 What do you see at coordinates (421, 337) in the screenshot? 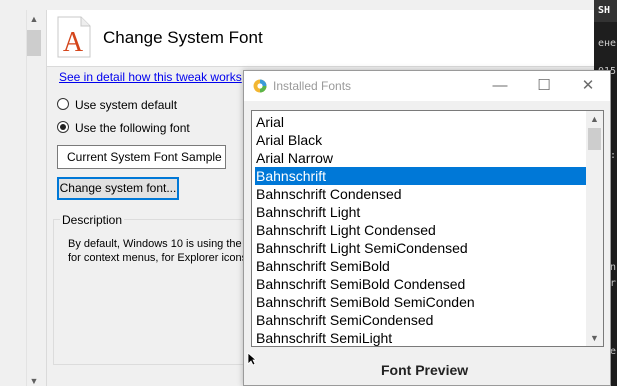
I see `font-list-item: Bahnschrift SemiLight` at bounding box center [421, 337].